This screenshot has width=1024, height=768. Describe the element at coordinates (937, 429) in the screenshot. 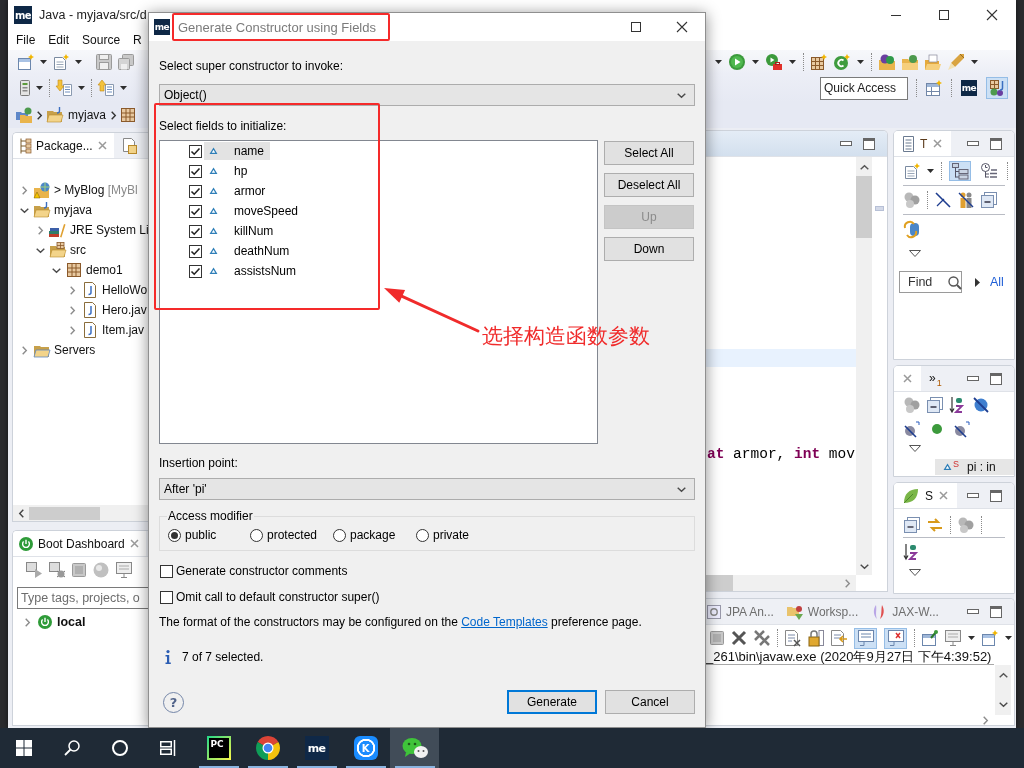

I see `dot-icon` at that location.